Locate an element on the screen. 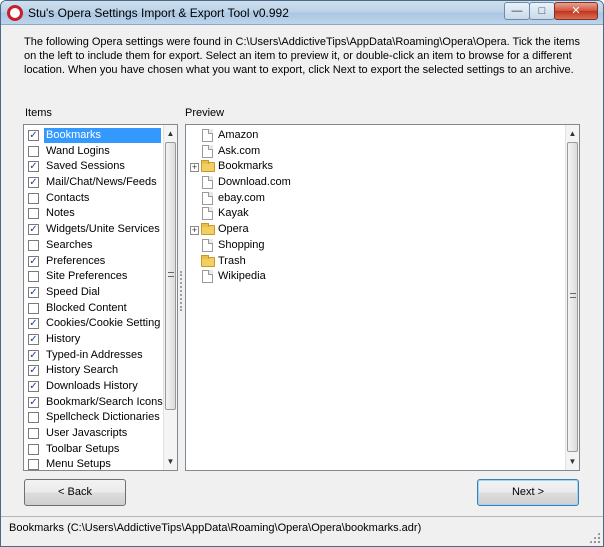 This screenshot has height=547, width=604. tree-item: Wikipedia is located at coordinates (373, 277).